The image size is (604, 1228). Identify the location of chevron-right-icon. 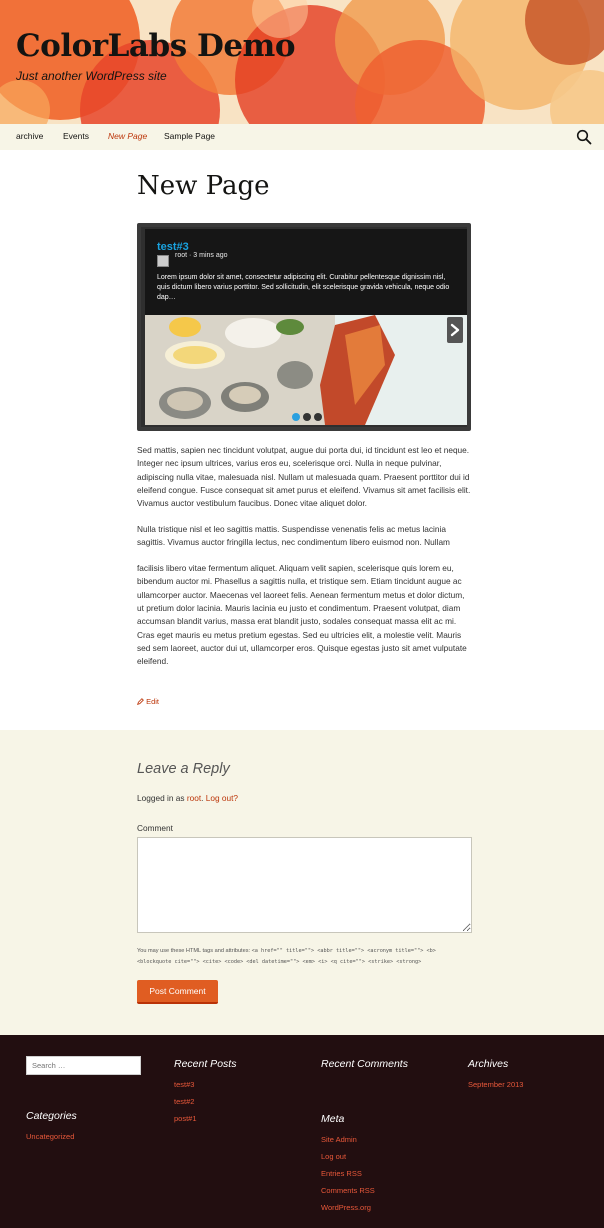
(455, 330).